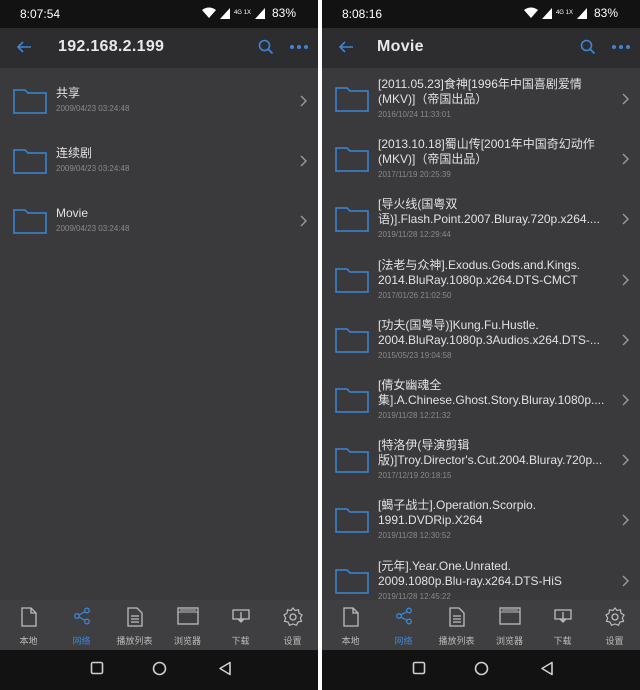 The height and width of the screenshot is (690, 640). Describe the element at coordinates (111, 46) in the screenshot. I see `page-title: 192.168.2.199` at that location.